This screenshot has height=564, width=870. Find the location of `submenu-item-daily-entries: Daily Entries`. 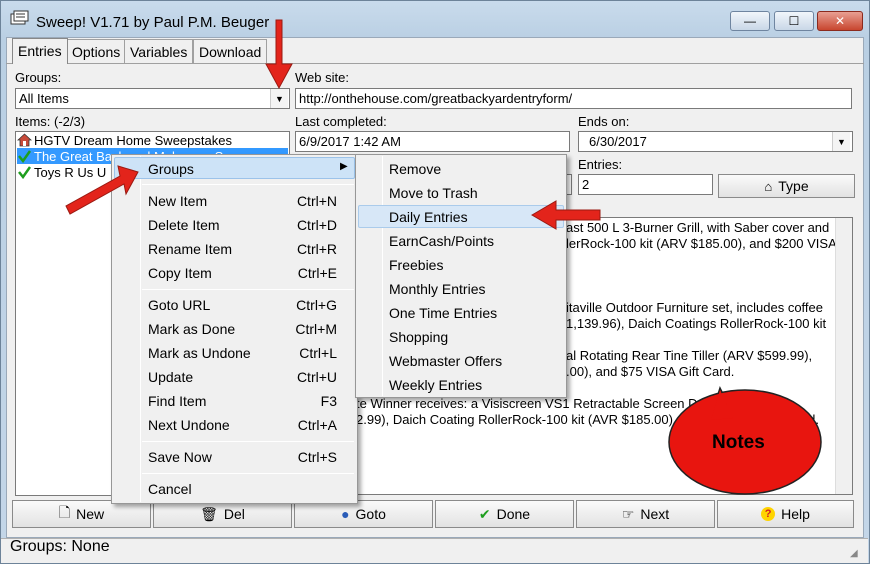

submenu-item-daily-entries: Daily Entries is located at coordinates (428, 217).